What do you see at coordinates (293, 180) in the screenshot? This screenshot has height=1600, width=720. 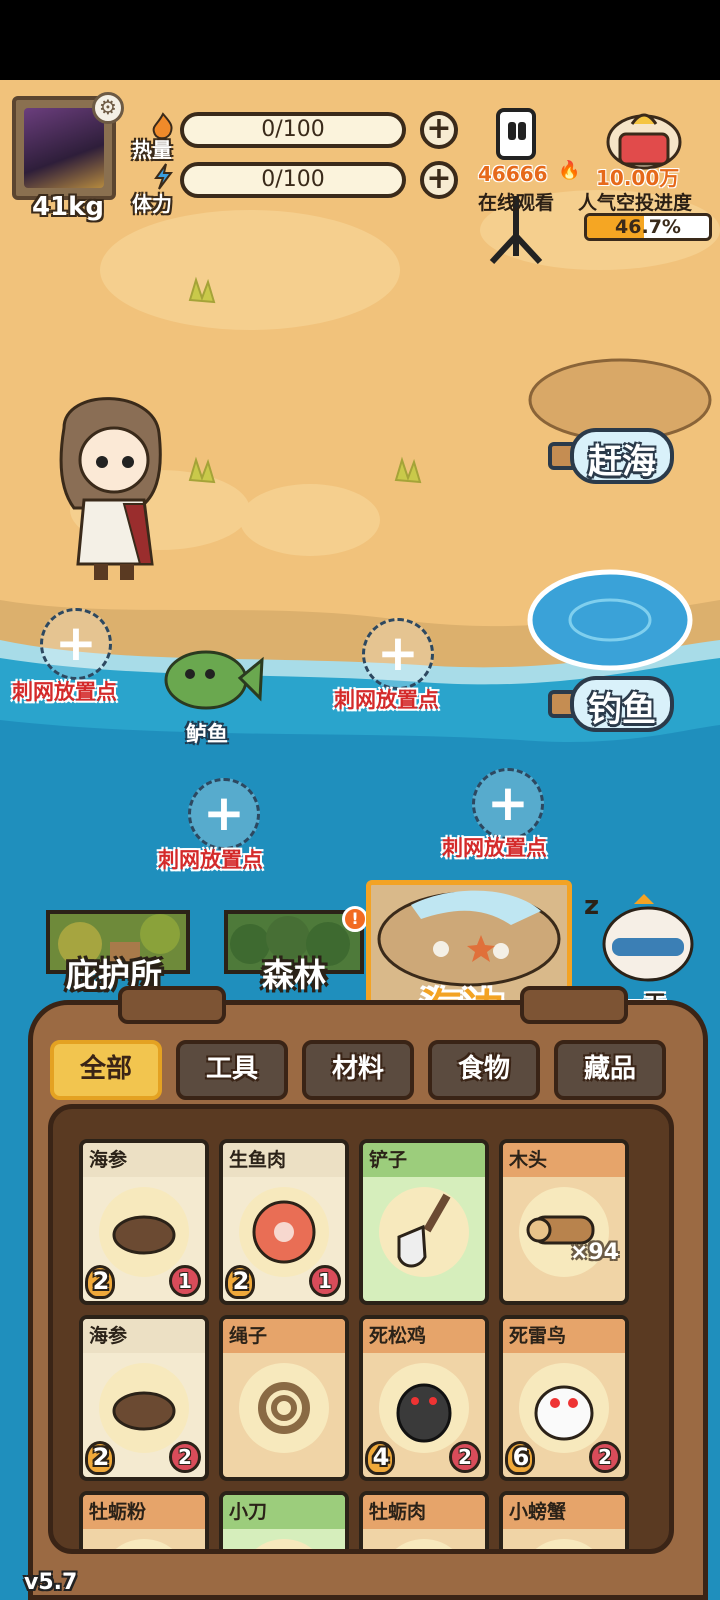 I see `stamina-bar: 0/100` at bounding box center [293, 180].